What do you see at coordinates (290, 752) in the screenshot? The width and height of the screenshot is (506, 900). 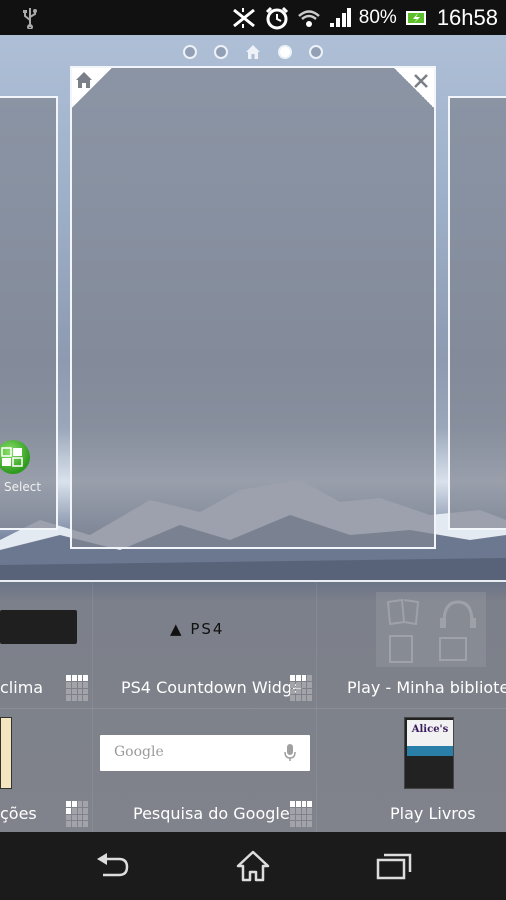 I see `microphone-icon` at bounding box center [290, 752].